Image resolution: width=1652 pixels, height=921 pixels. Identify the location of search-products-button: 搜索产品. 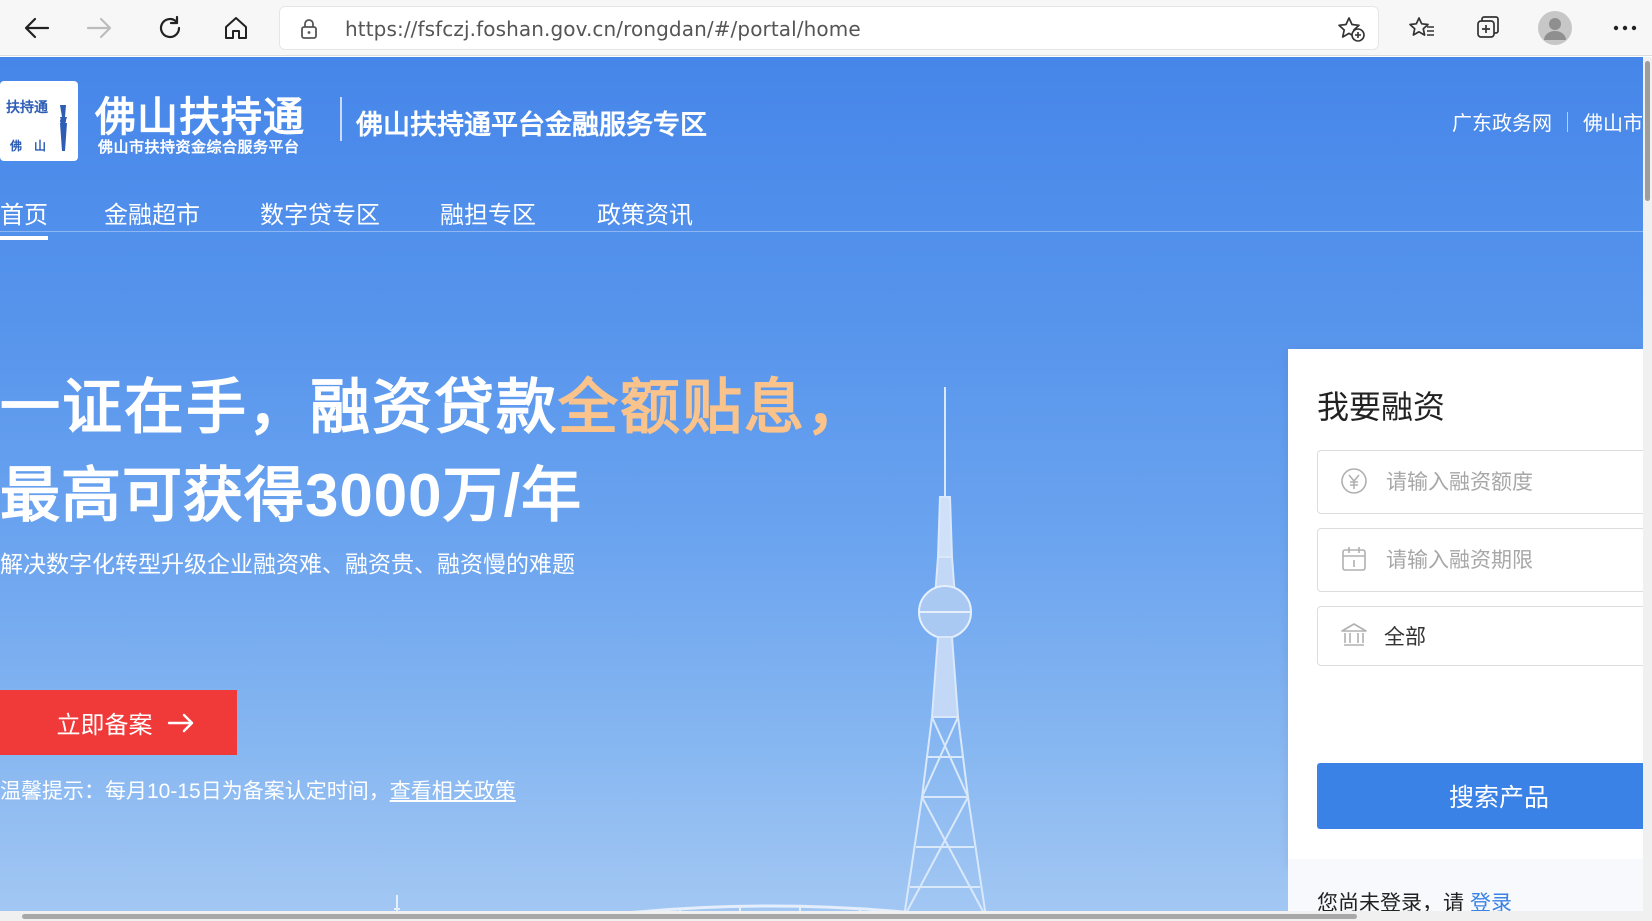
(1480, 796).